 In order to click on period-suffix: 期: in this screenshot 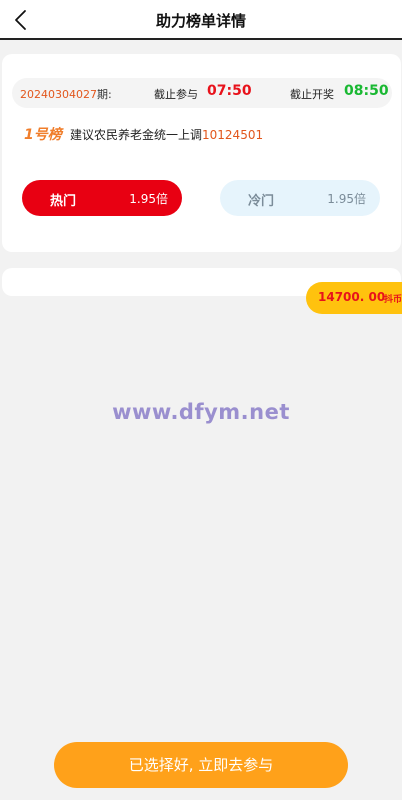, I will do `click(104, 94)`.